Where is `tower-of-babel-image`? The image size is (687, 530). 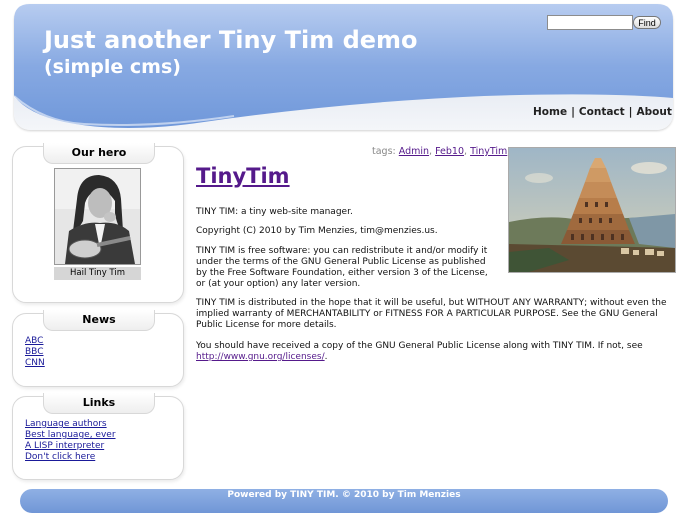 tower-of-babel-image is located at coordinates (592, 210).